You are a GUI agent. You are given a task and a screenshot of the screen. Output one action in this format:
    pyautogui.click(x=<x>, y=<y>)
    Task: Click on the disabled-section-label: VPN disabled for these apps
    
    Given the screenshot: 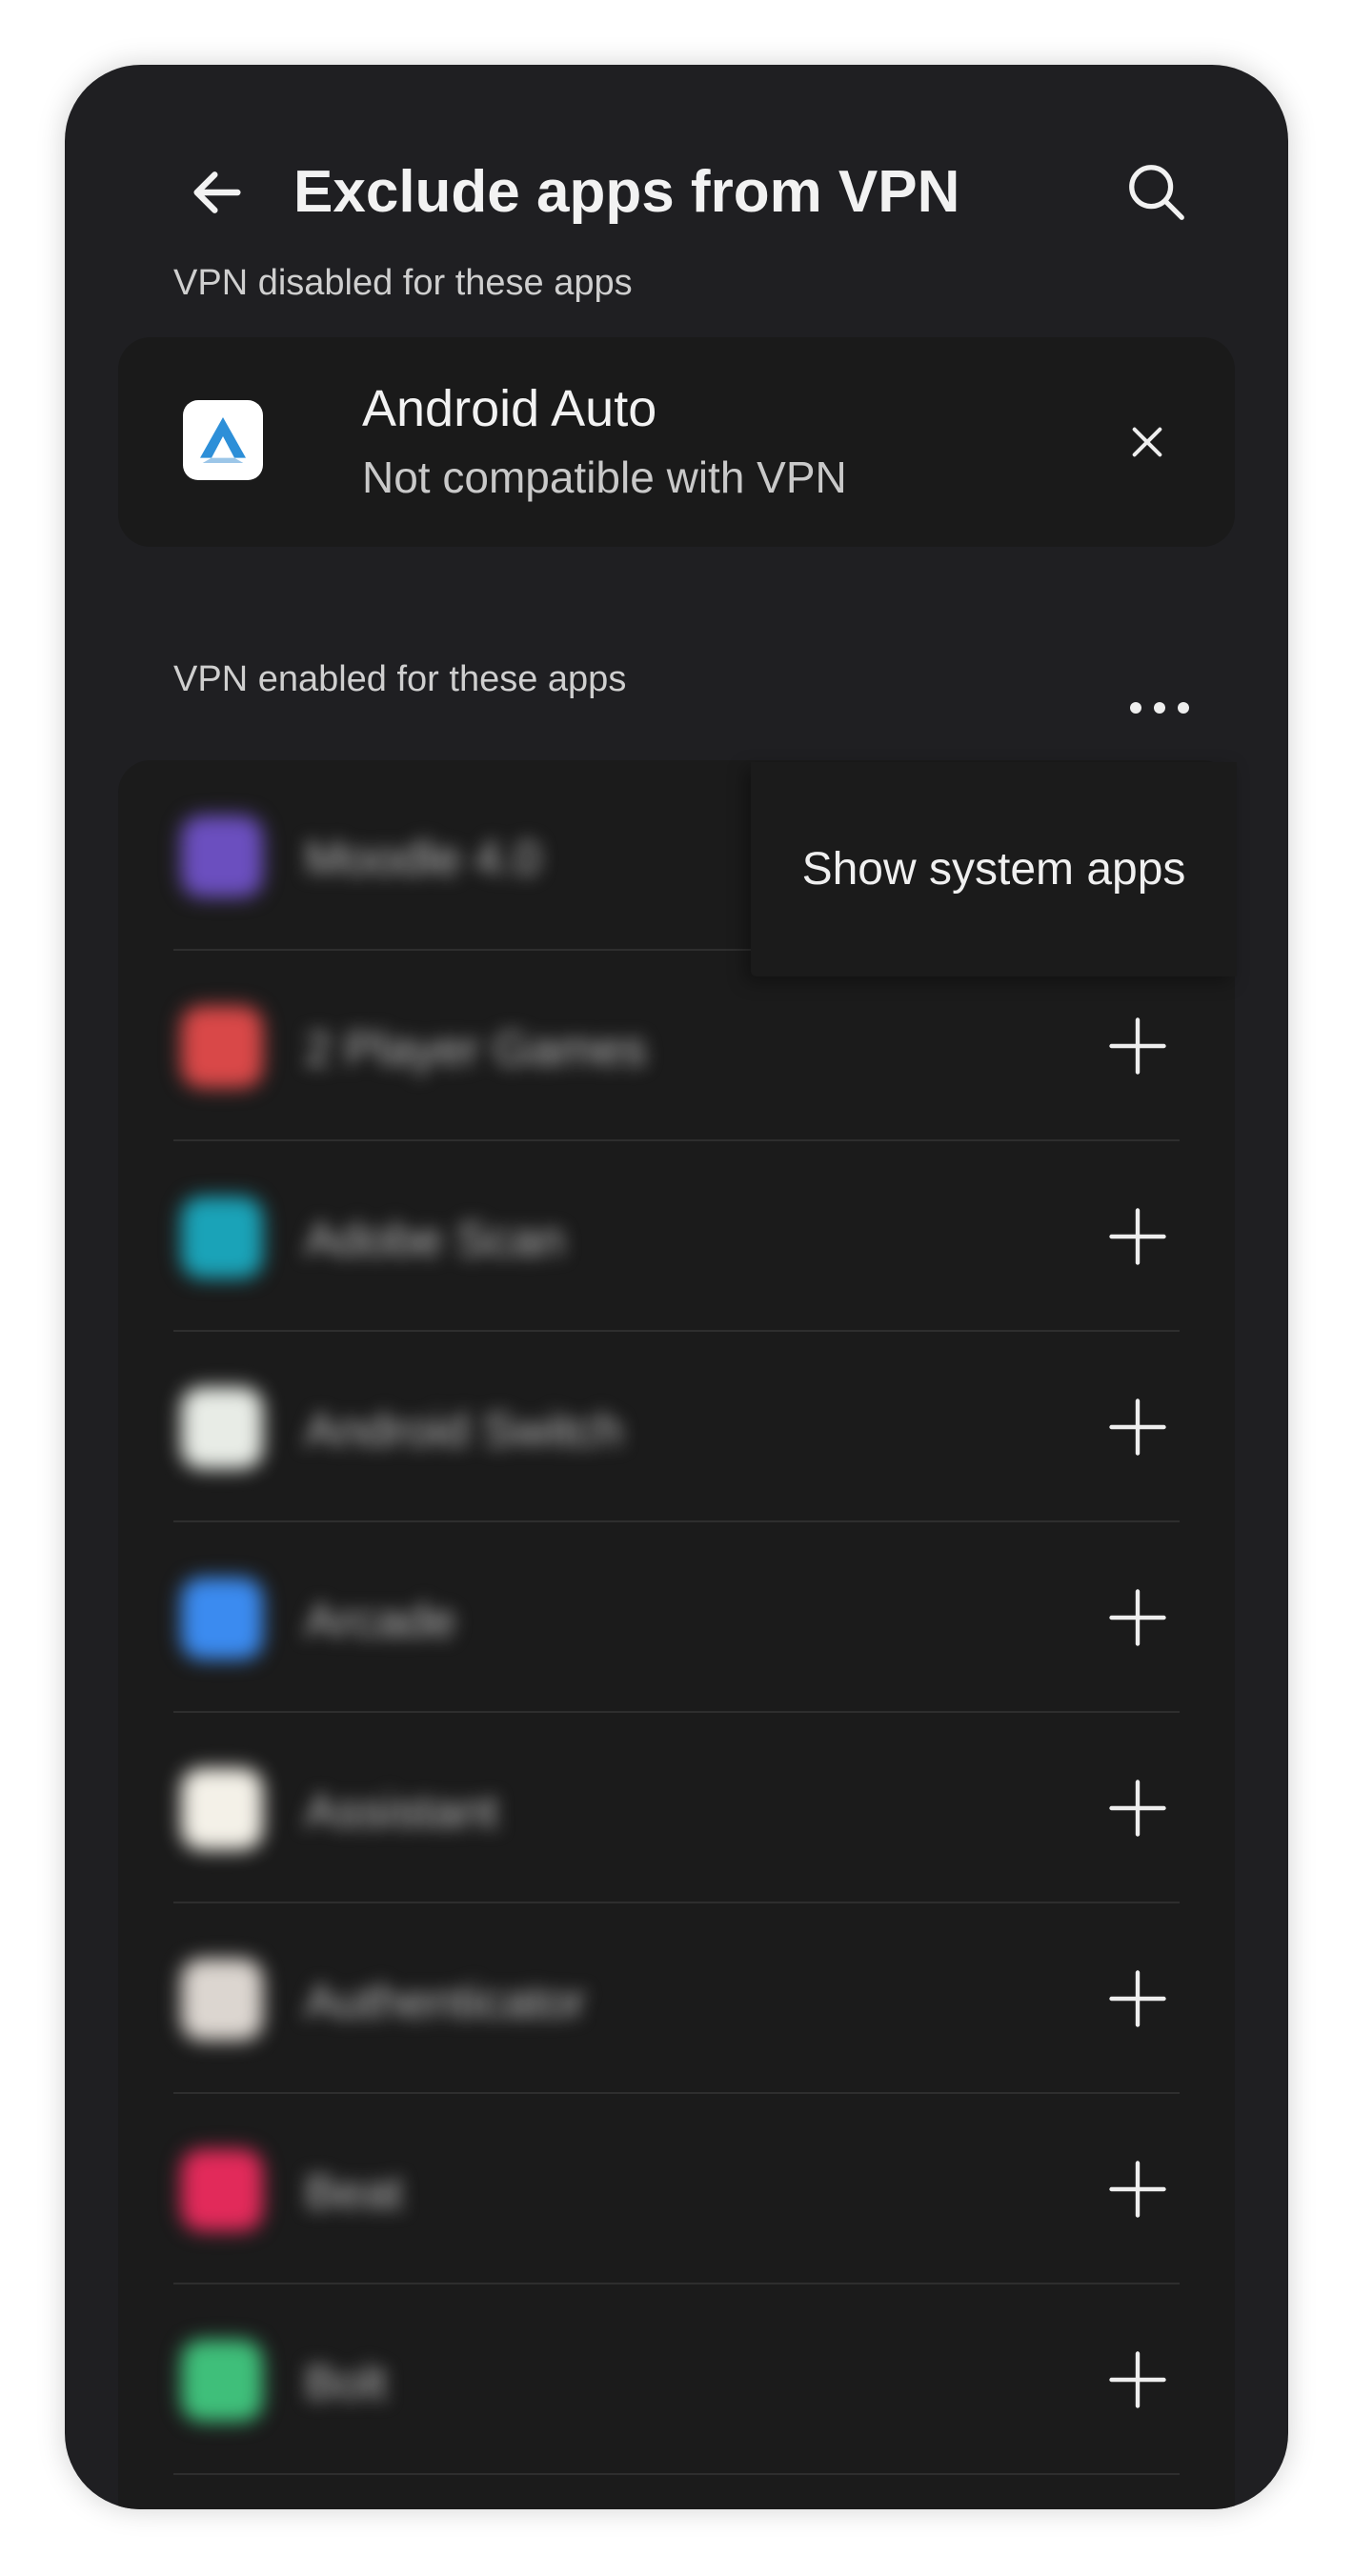 What is the action you would take?
    pyautogui.click(x=403, y=283)
    